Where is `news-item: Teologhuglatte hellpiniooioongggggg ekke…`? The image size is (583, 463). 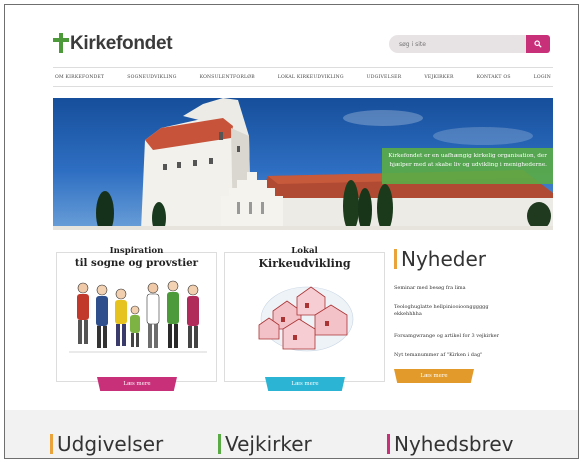
news-item: Teologhuglatte hellpiniooioongggggg ekke… is located at coordinates (448, 311).